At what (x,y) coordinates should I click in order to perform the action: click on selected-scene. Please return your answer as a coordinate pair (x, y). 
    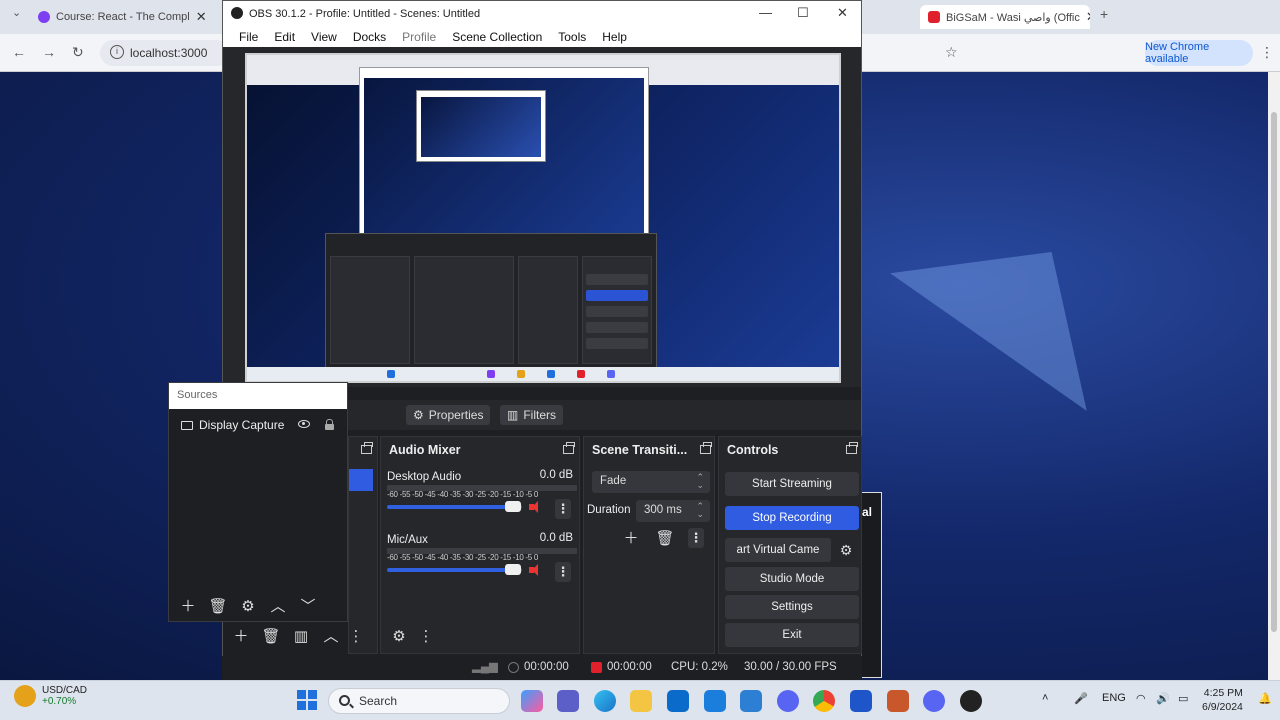
    Looking at the image, I should click on (361, 480).